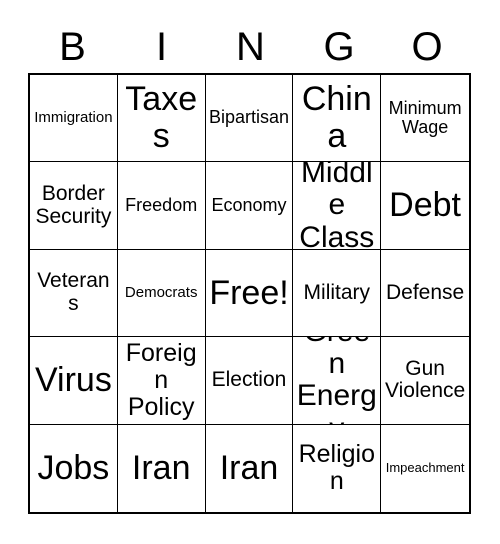  I want to click on bingo-cell-label: Veterans, so click(73, 292).